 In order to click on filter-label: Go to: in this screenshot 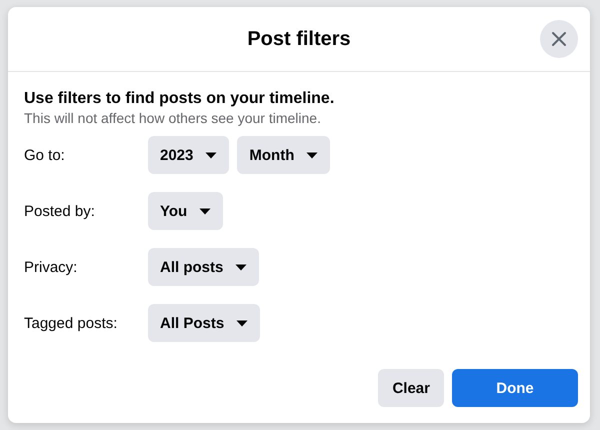, I will do `click(45, 155)`.